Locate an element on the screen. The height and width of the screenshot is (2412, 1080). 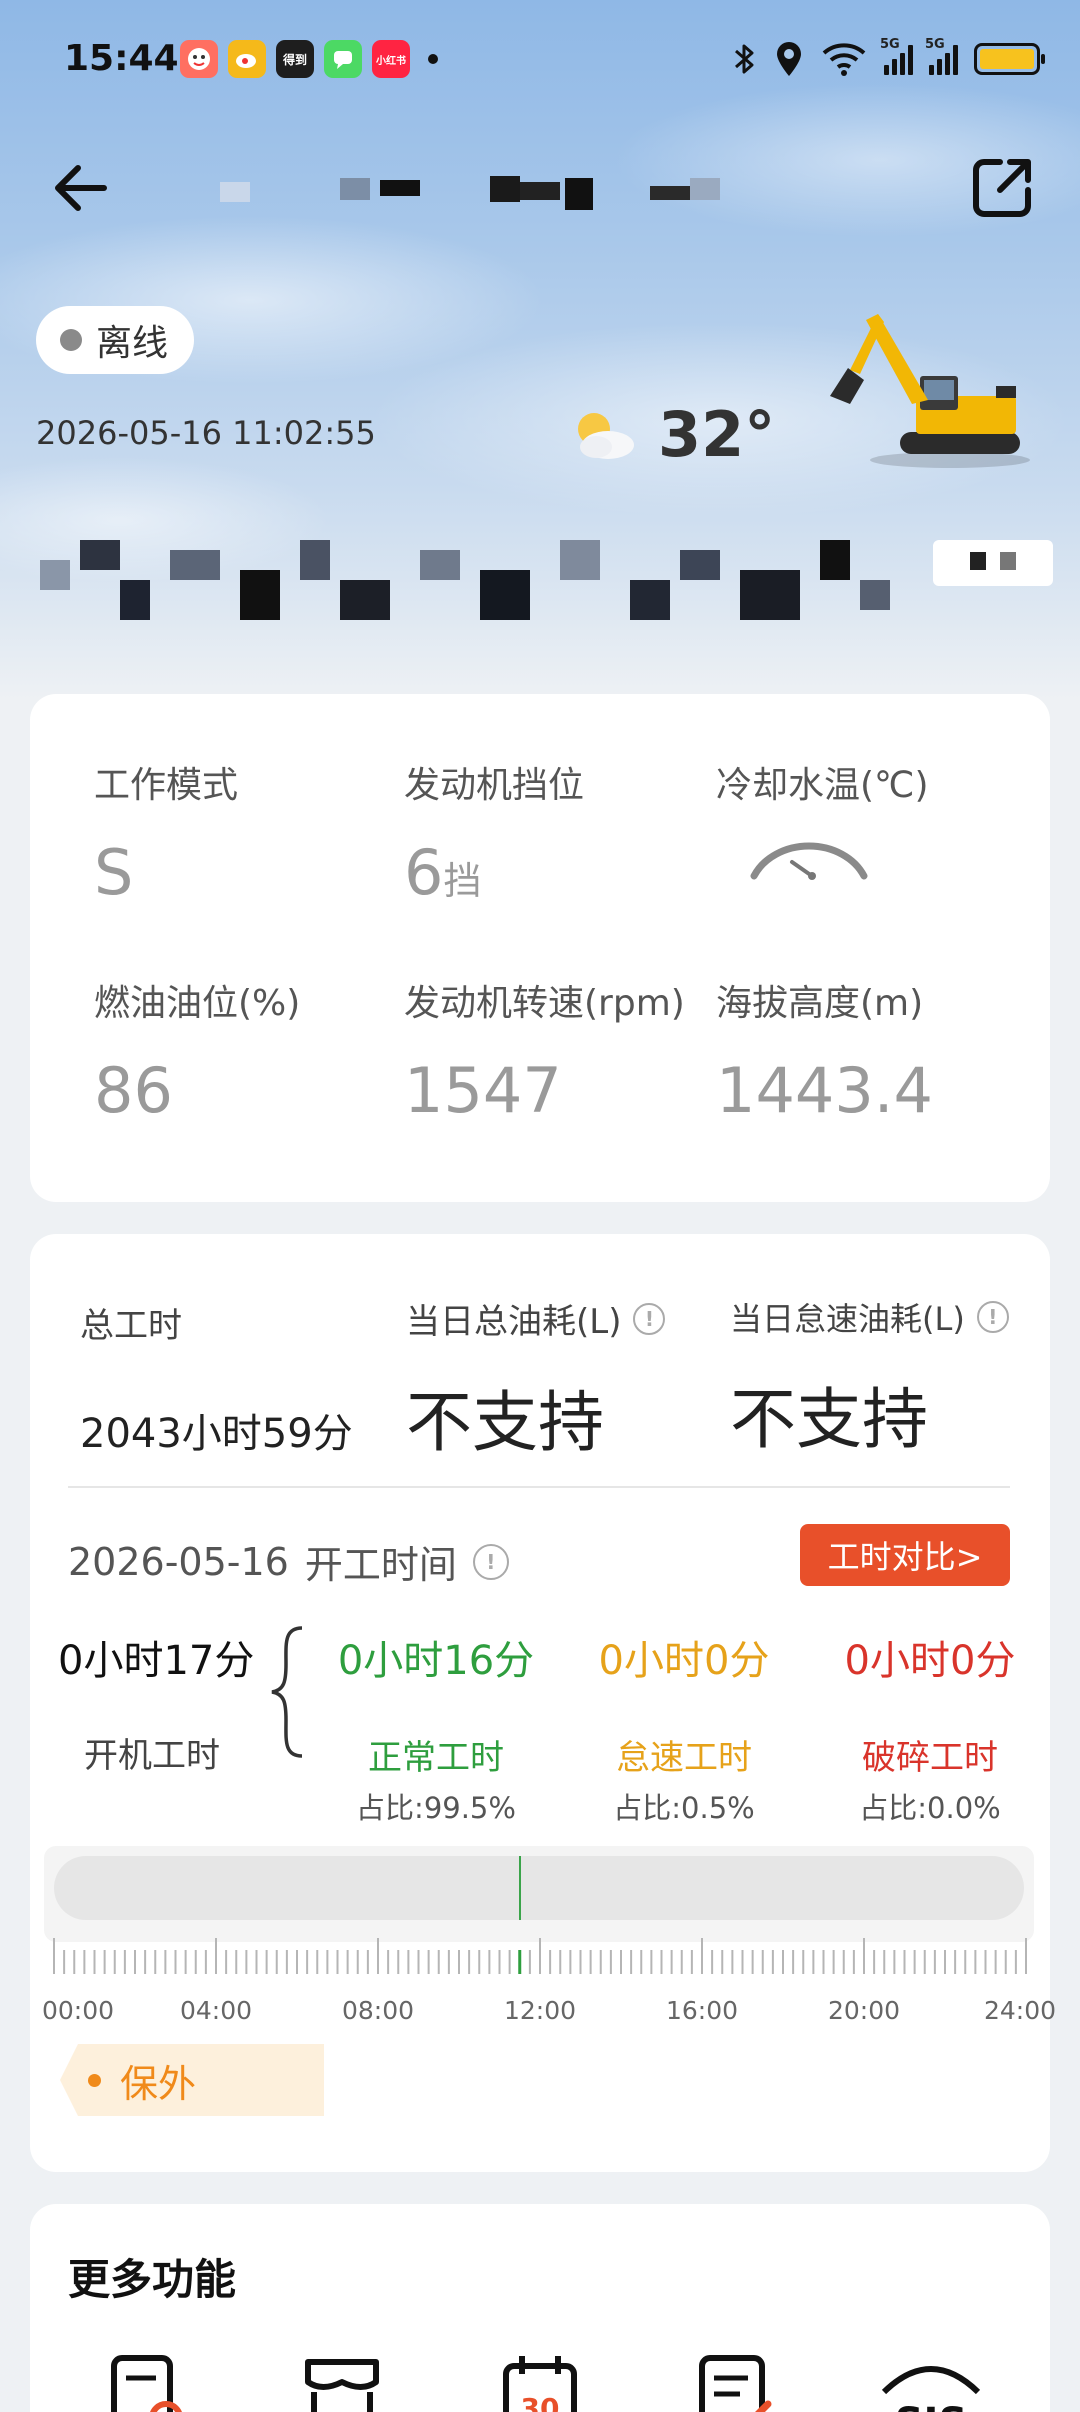
timeline-tick-label: 24:00 is located at coordinates (1020, 2010).